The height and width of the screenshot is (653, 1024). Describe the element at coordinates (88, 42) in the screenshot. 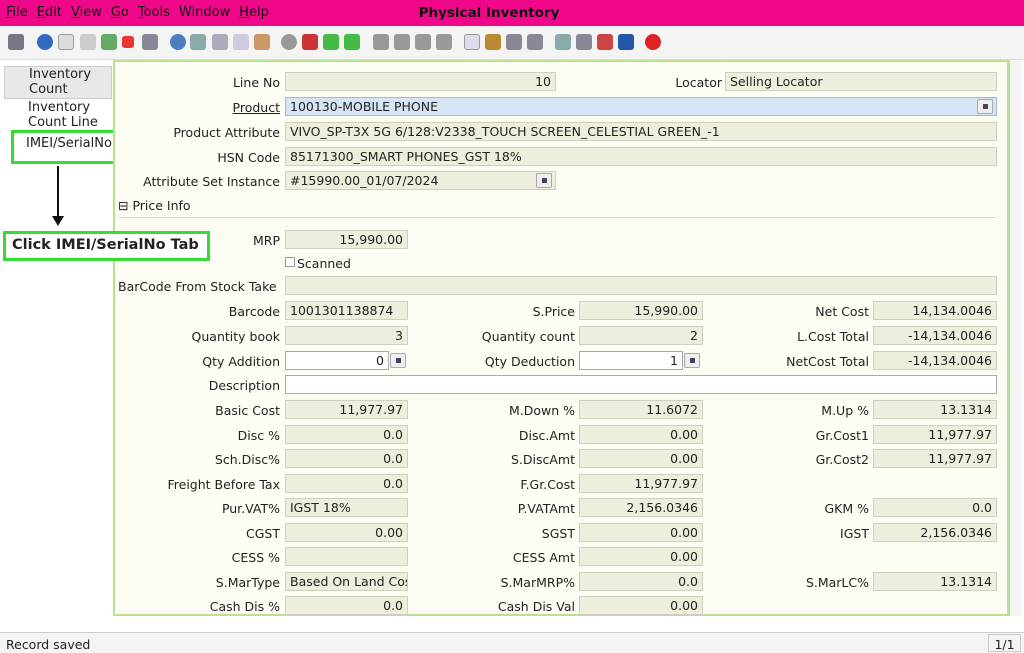

I see `copy-icon` at that location.